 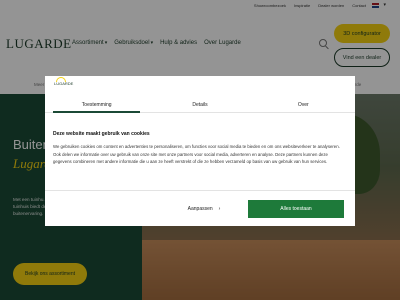 What do you see at coordinates (219, 209) in the screenshot?
I see `chevron-right-icon: ›` at bounding box center [219, 209].